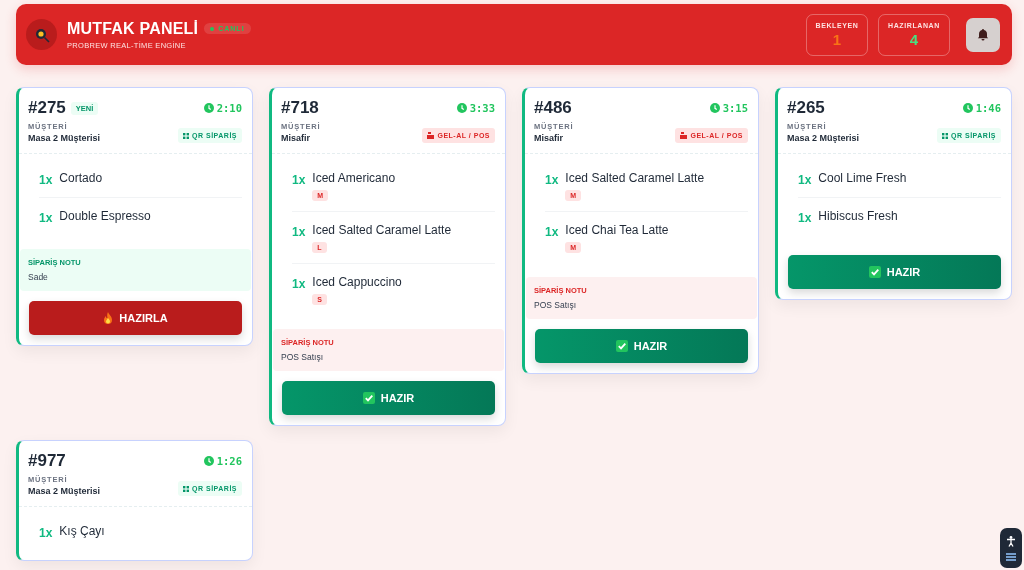  I want to click on note-text: Sade, so click(38, 277).